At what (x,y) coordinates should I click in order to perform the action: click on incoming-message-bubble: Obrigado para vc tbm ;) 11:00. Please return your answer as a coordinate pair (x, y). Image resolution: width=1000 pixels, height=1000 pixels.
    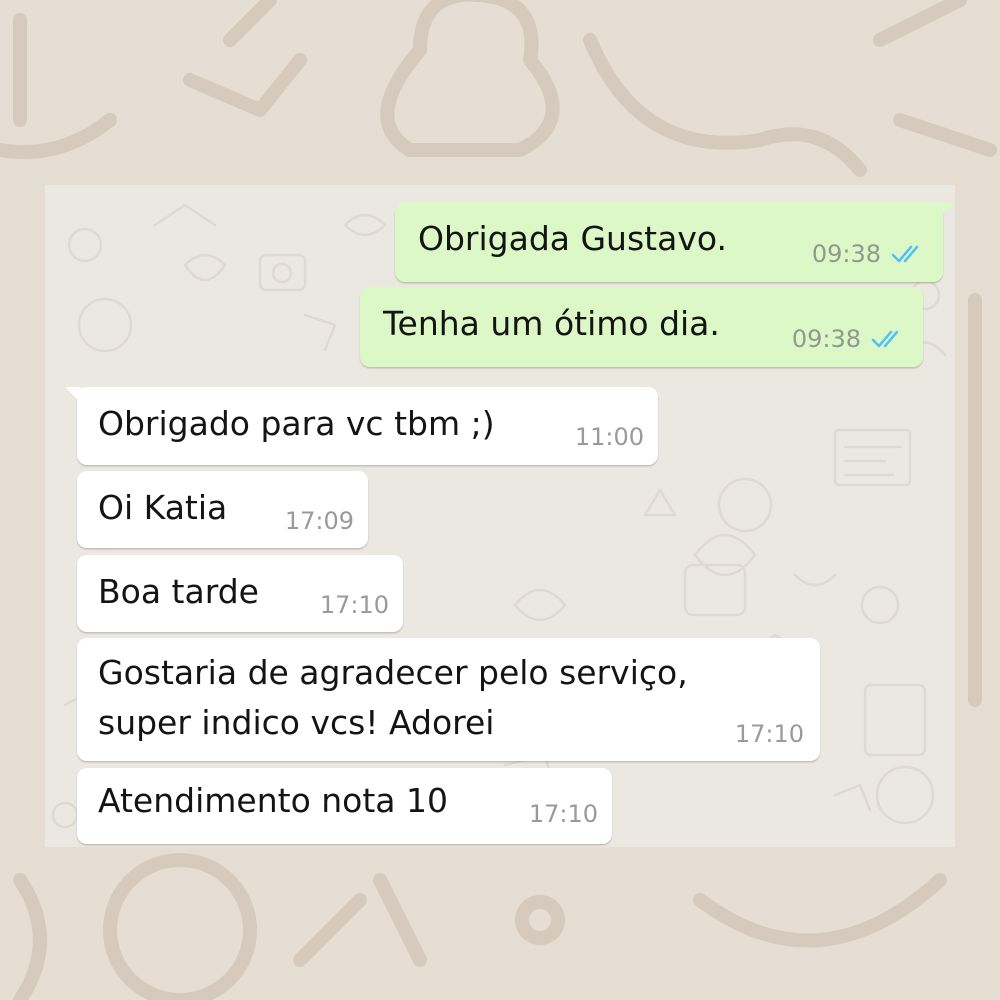
    Looking at the image, I should click on (361, 426).